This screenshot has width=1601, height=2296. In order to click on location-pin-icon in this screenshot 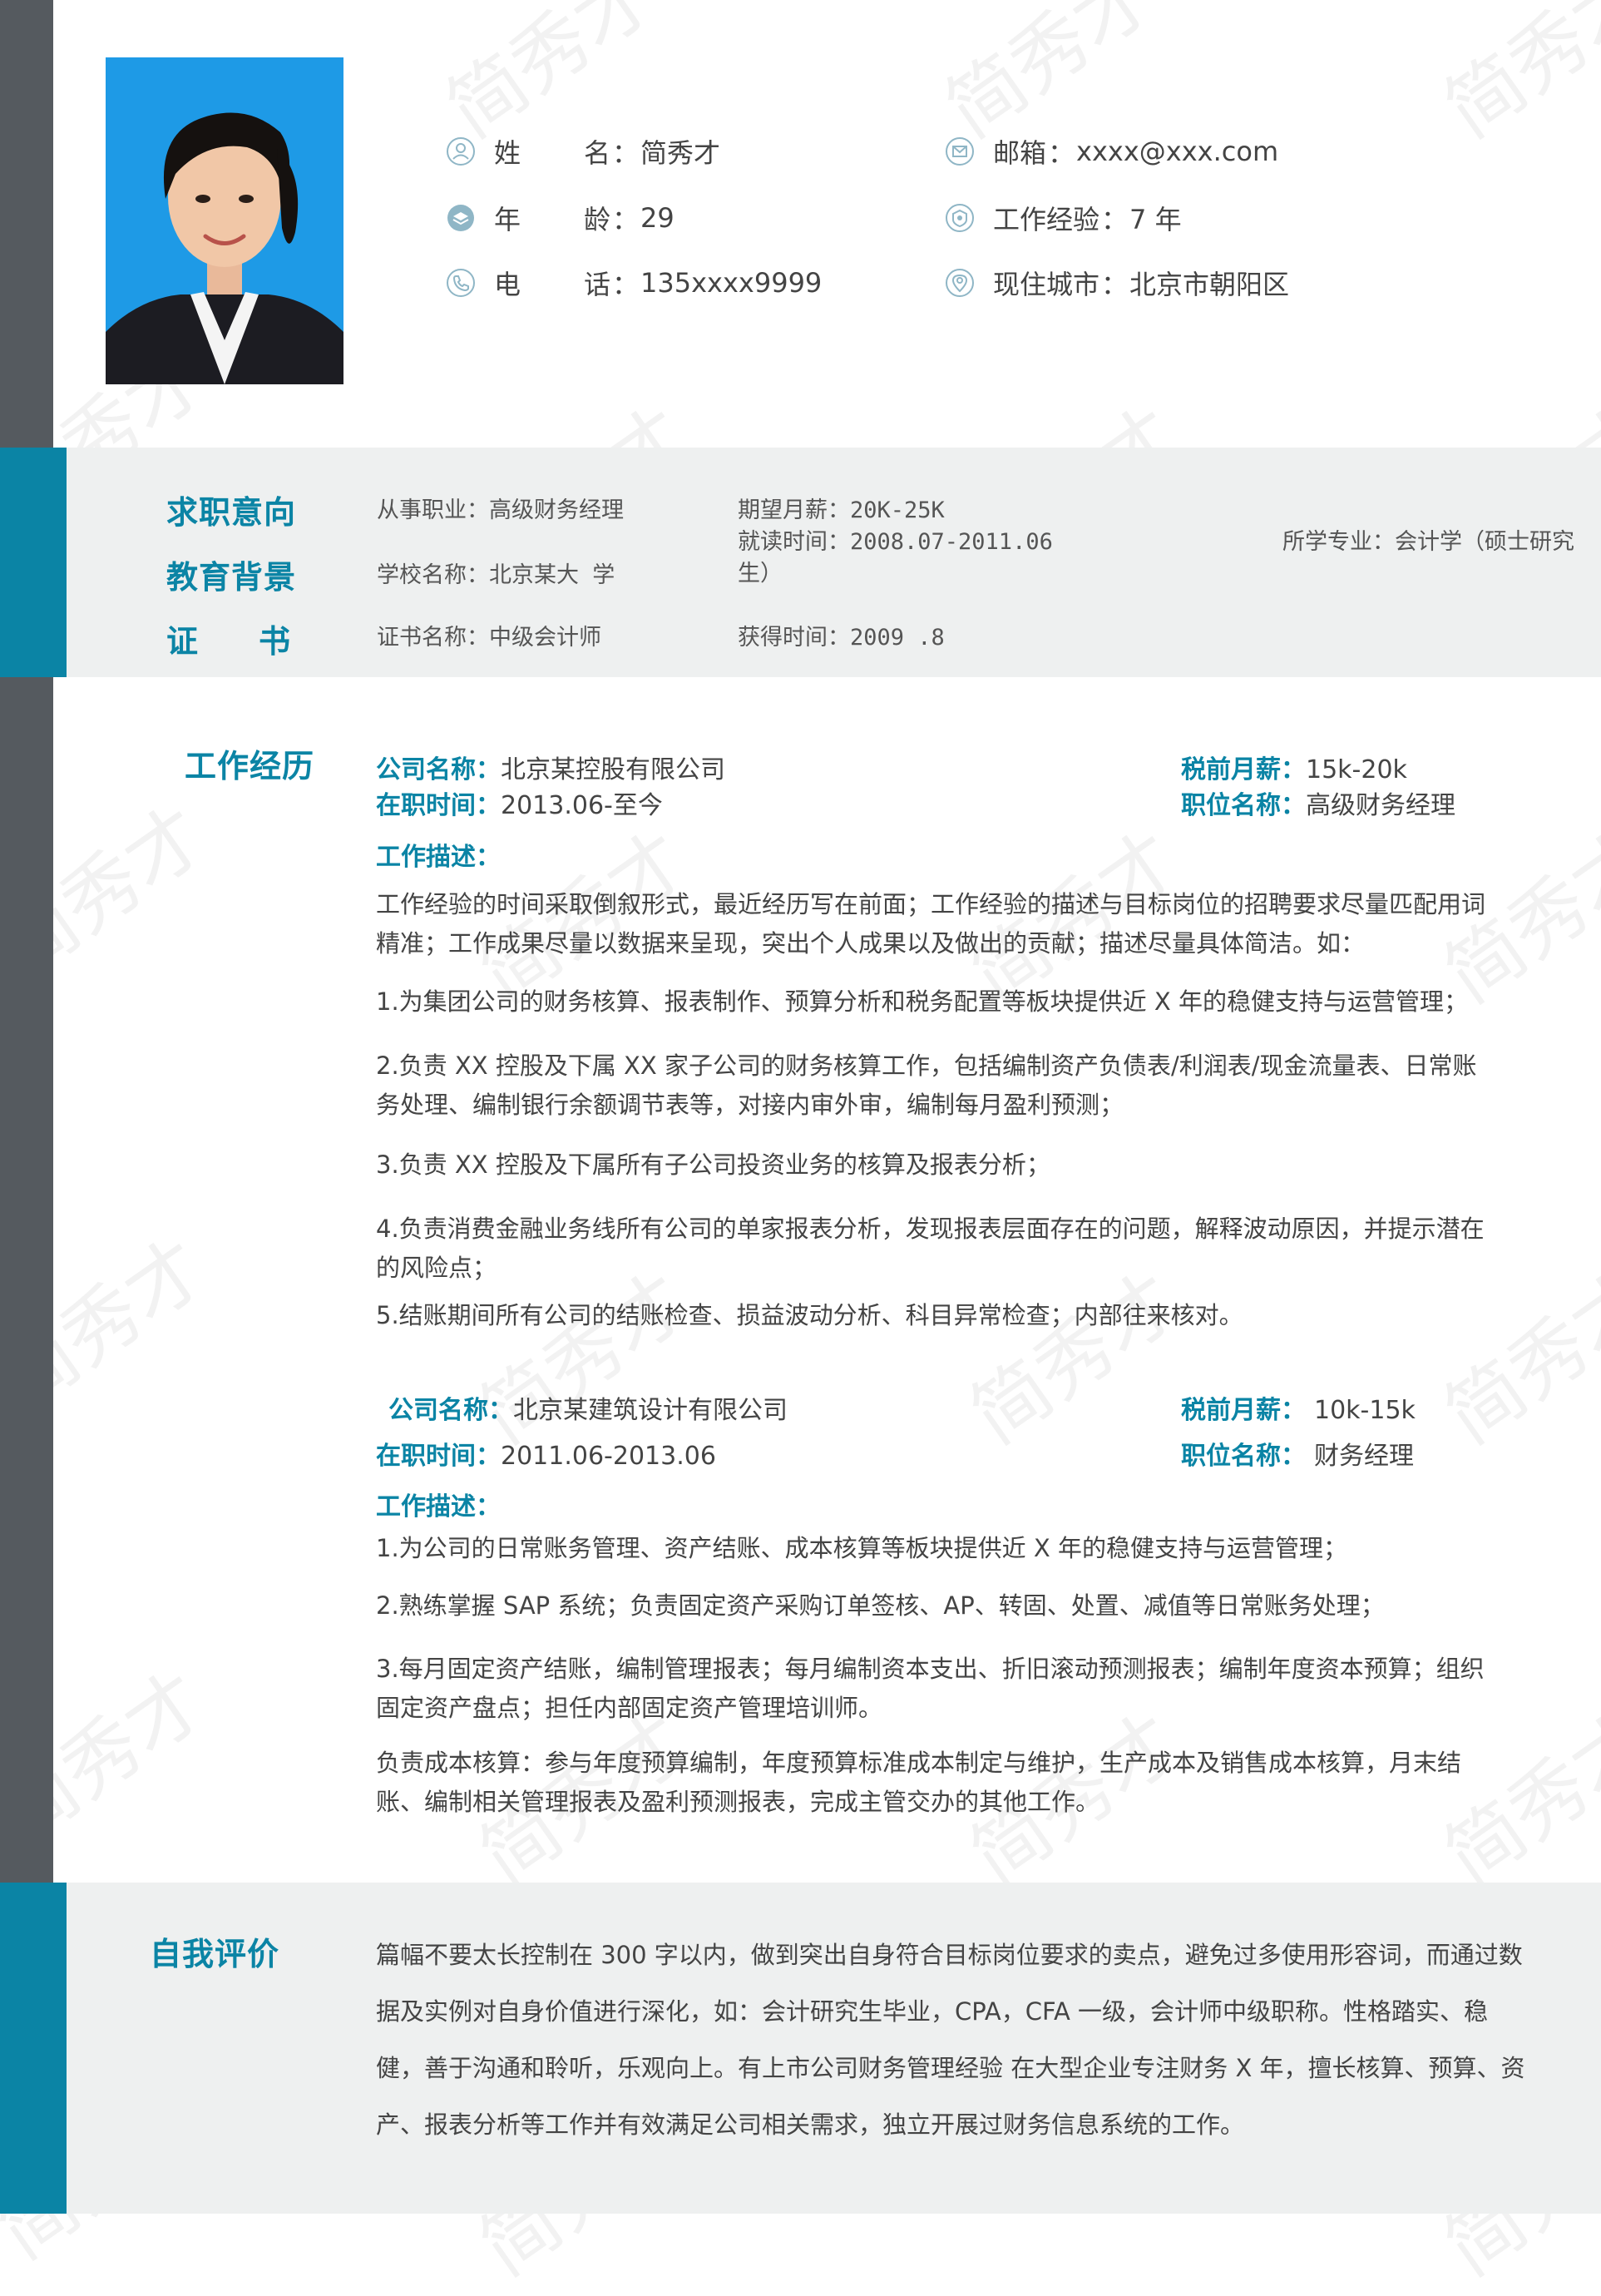, I will do `click(960, 283)`.